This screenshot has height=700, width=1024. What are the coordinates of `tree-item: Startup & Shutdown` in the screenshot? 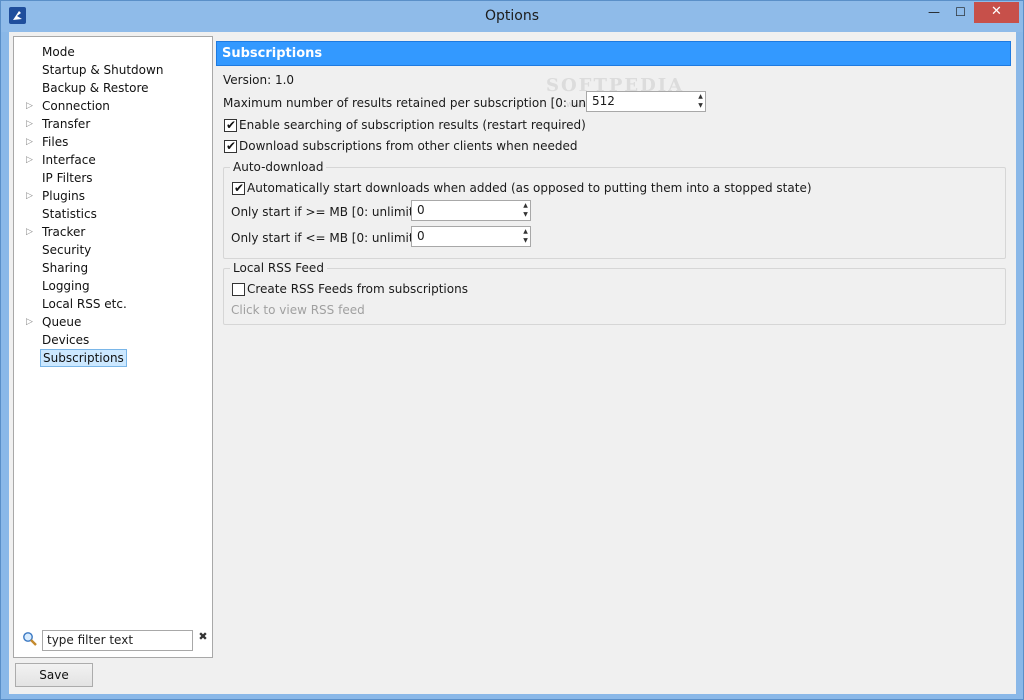 It's located at (113, 70).